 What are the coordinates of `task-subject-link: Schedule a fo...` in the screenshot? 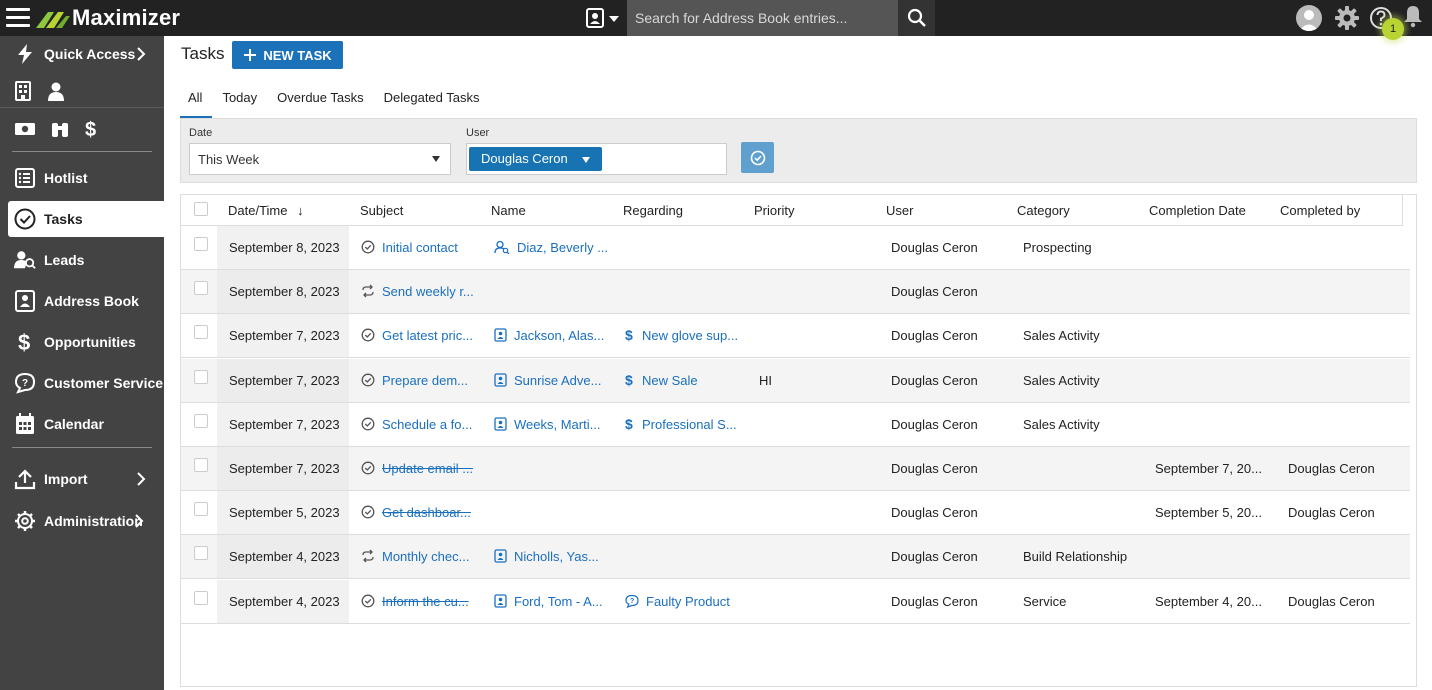 It's located at (427, 424).